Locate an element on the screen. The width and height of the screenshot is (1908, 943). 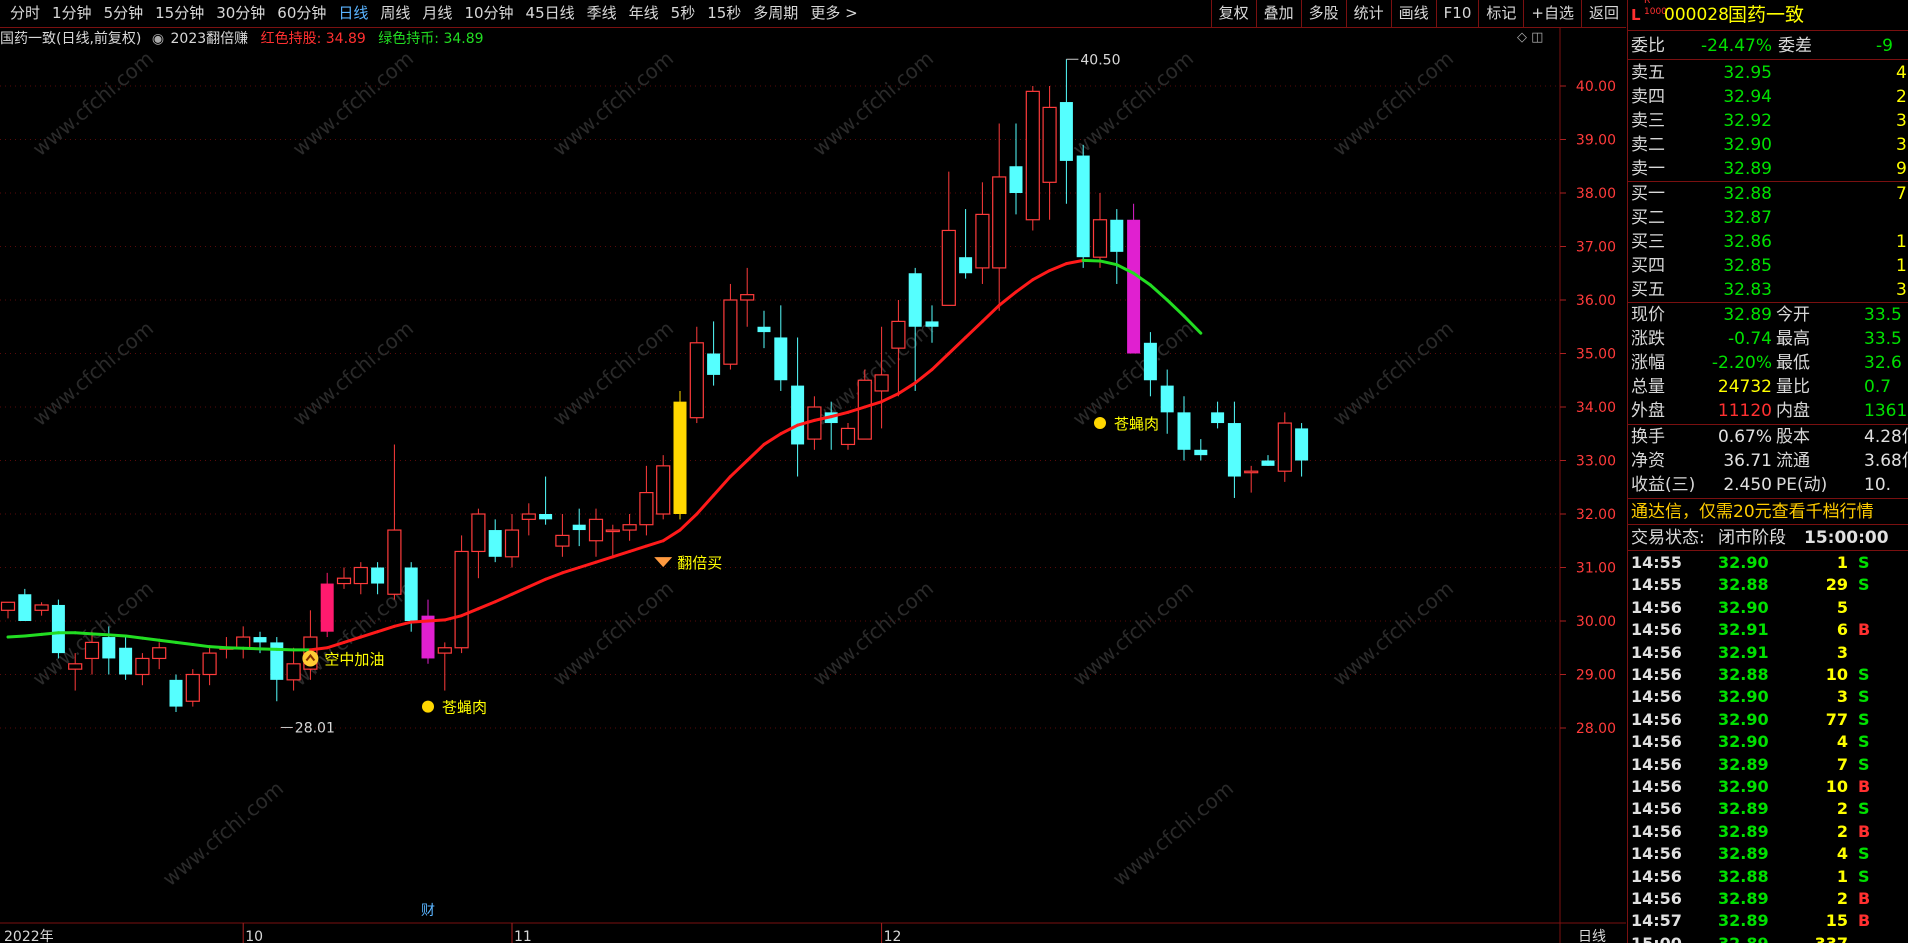
tool-button-0: 复权 is located at coordinates (1233, 13).